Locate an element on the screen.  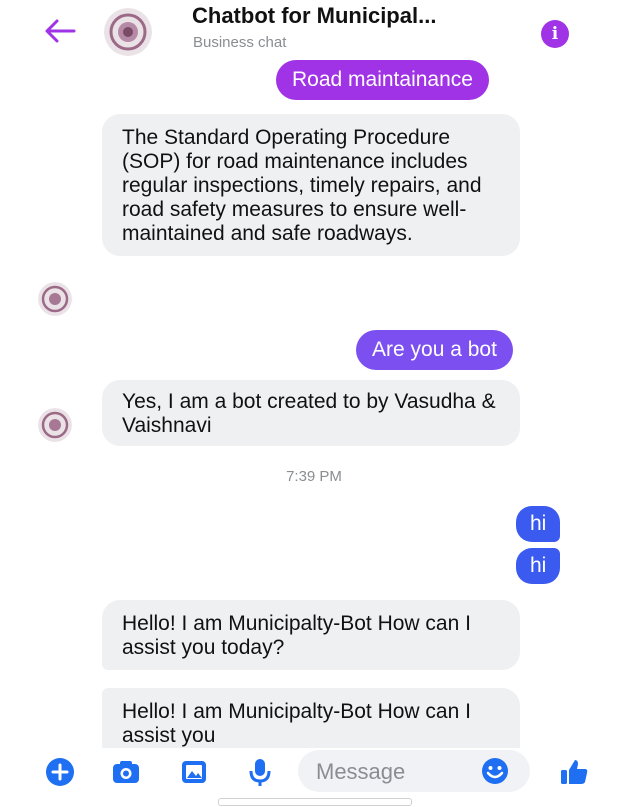
outgoing-message: Road maintainance is located at coordinates (382, 80).